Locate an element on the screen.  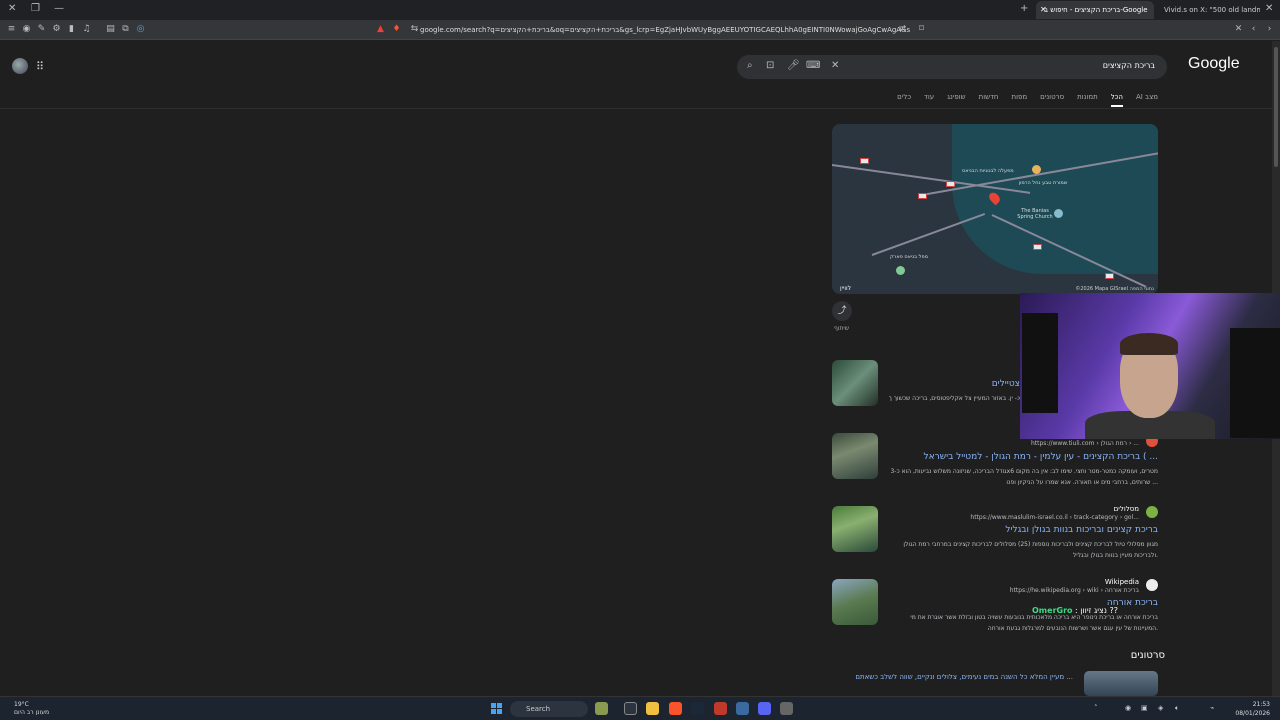
result-title: בריכת קצינים ובריכות בנוות בגולן ובגליל is located at coordinates (1081, 530).